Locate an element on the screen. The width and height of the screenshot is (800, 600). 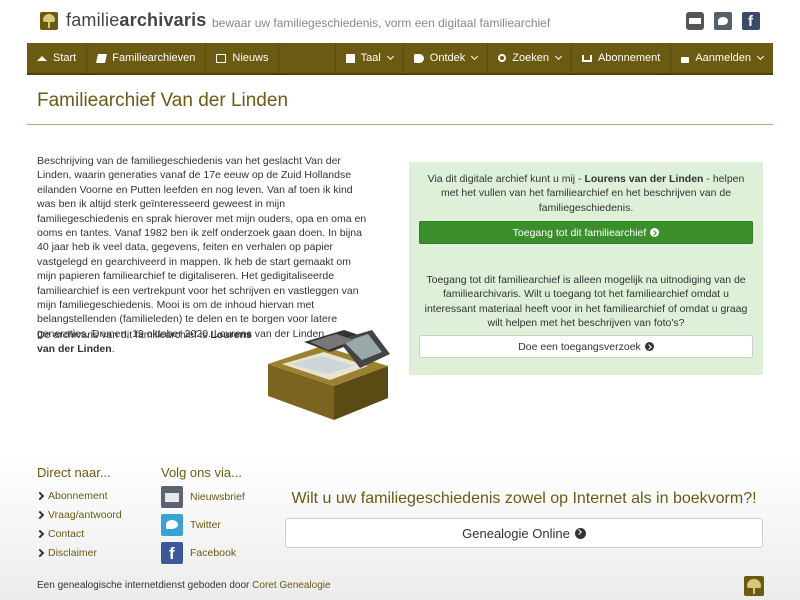
nav-familiearchieven: Familiearchieven is located at coordinates (147, 58).